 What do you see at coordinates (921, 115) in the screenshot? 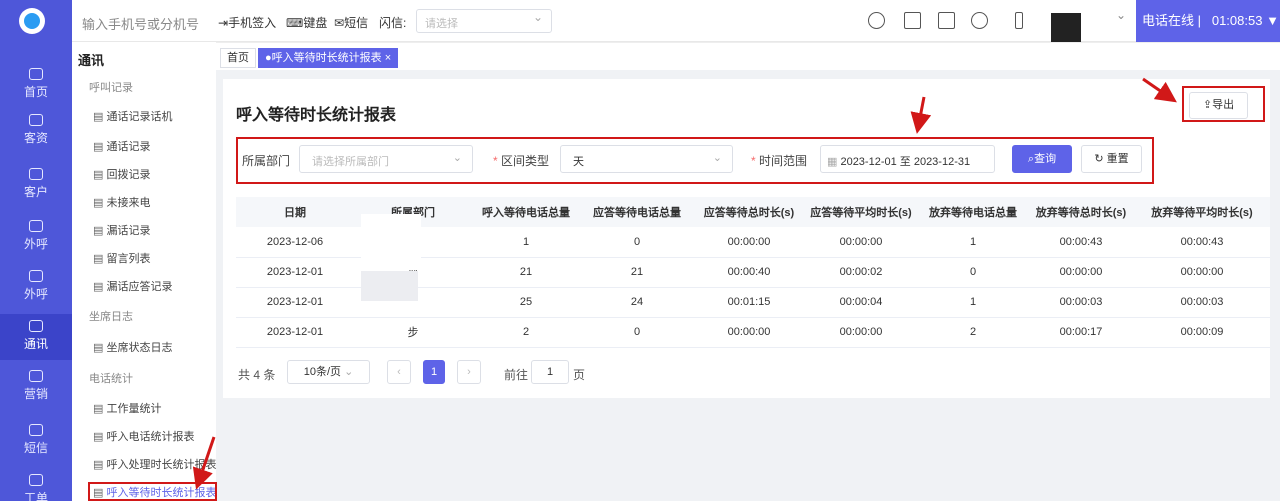
I see `arrow-filters` at bounding box center [921, 115].